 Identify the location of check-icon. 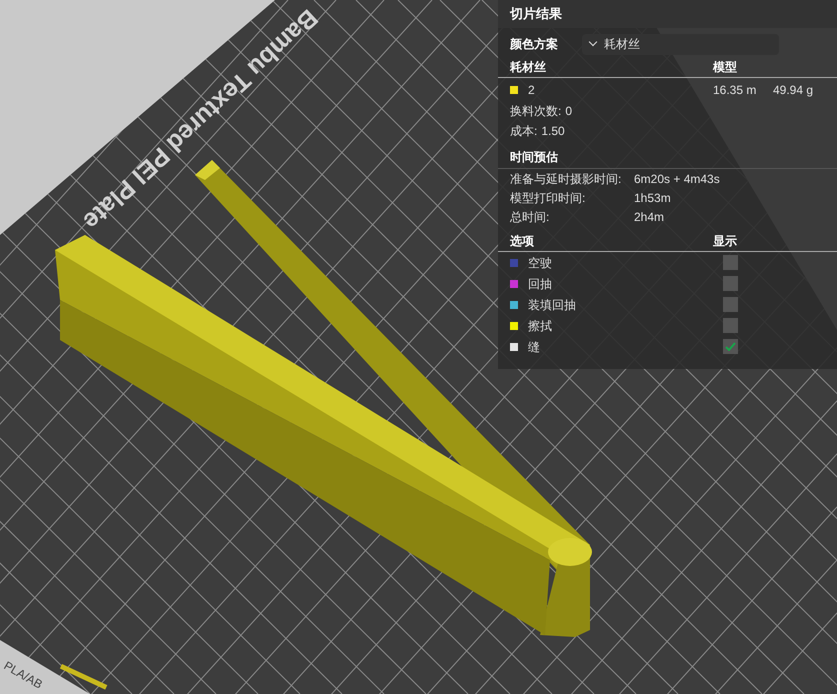
(730, 346).